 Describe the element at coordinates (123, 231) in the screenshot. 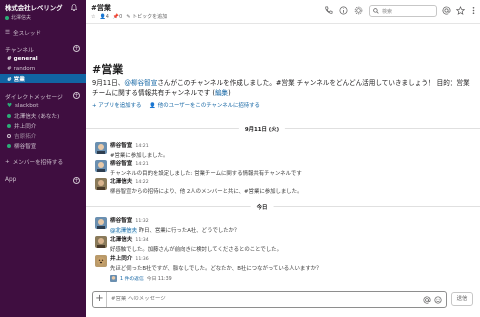

I see `user-mention: @北澤信夫` at that location.